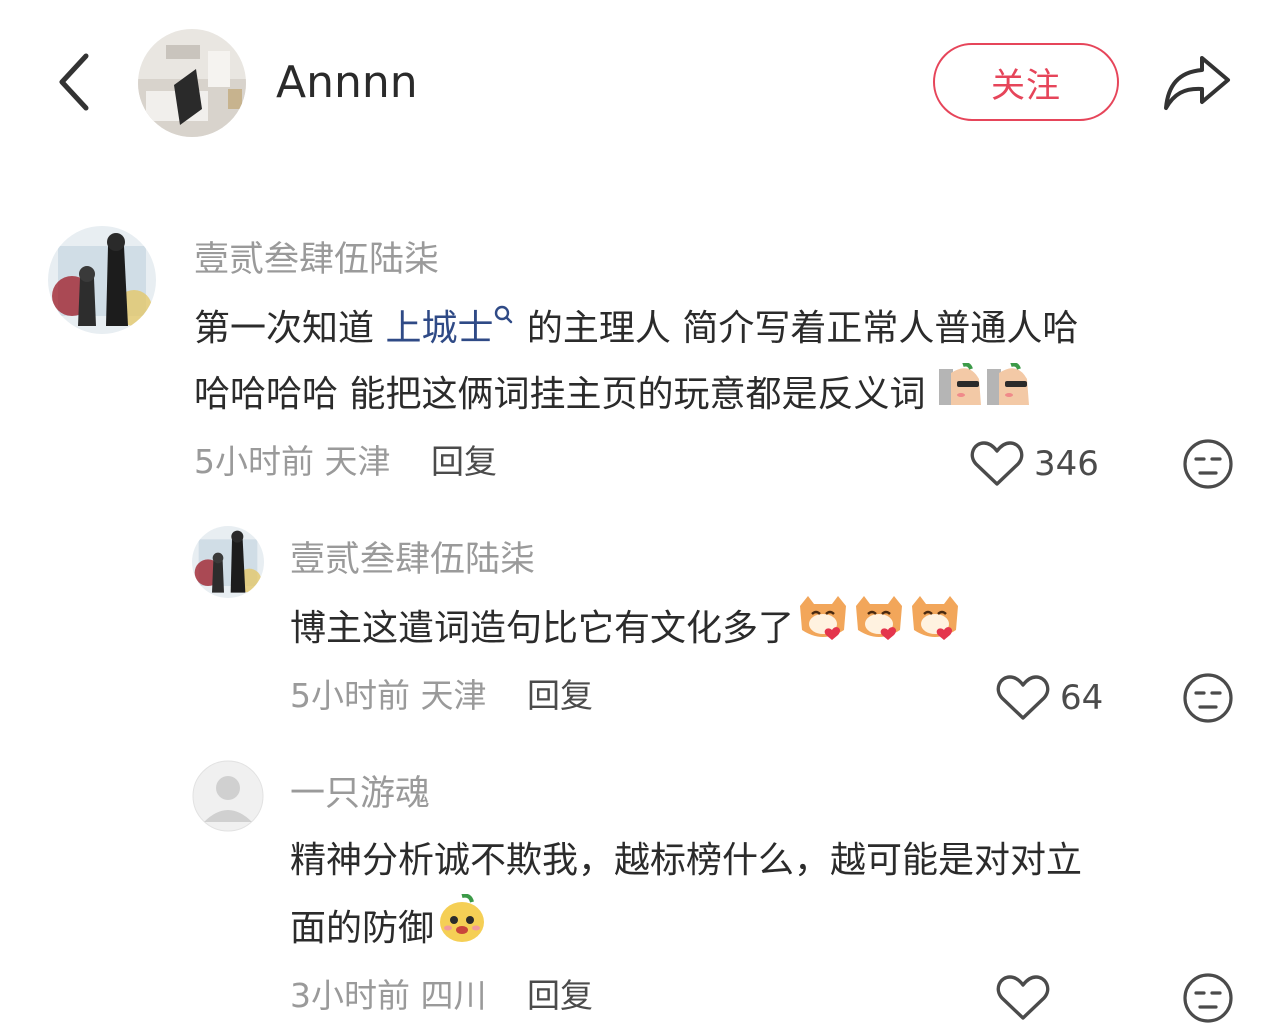 Image resolution: width=1284 pixels, height=1028 pixels. What do you see at coordinates (626, 630) in the screenshot?
I see `comment-text: 博主这遣词造句比它有文化多了` at bounding box center [626, 630].